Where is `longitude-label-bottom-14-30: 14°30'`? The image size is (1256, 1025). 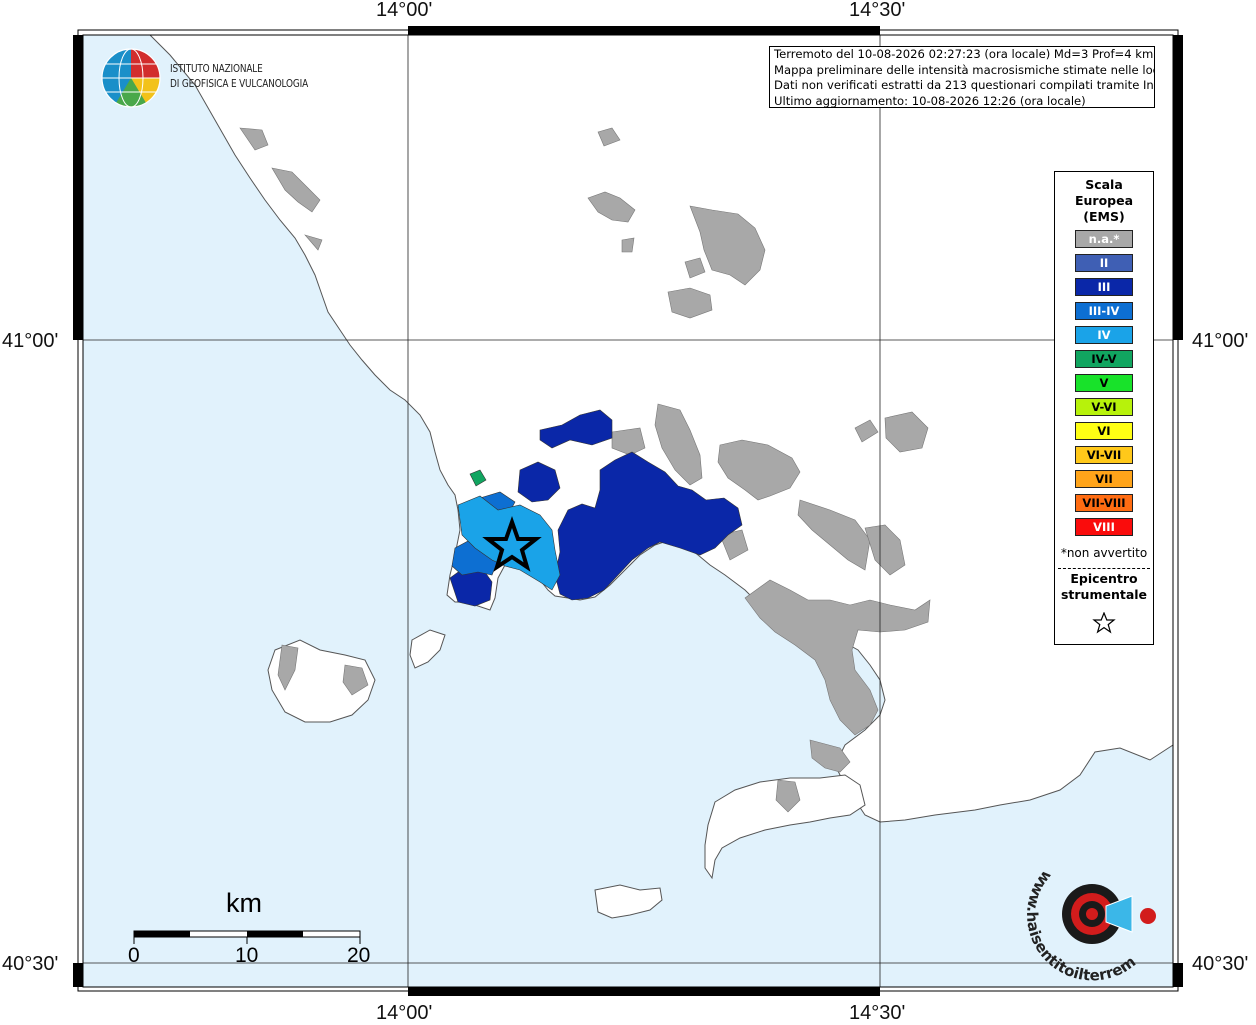
longitude-label-bottom-14-30: 14°30' is located at coordinates (877, 1013).